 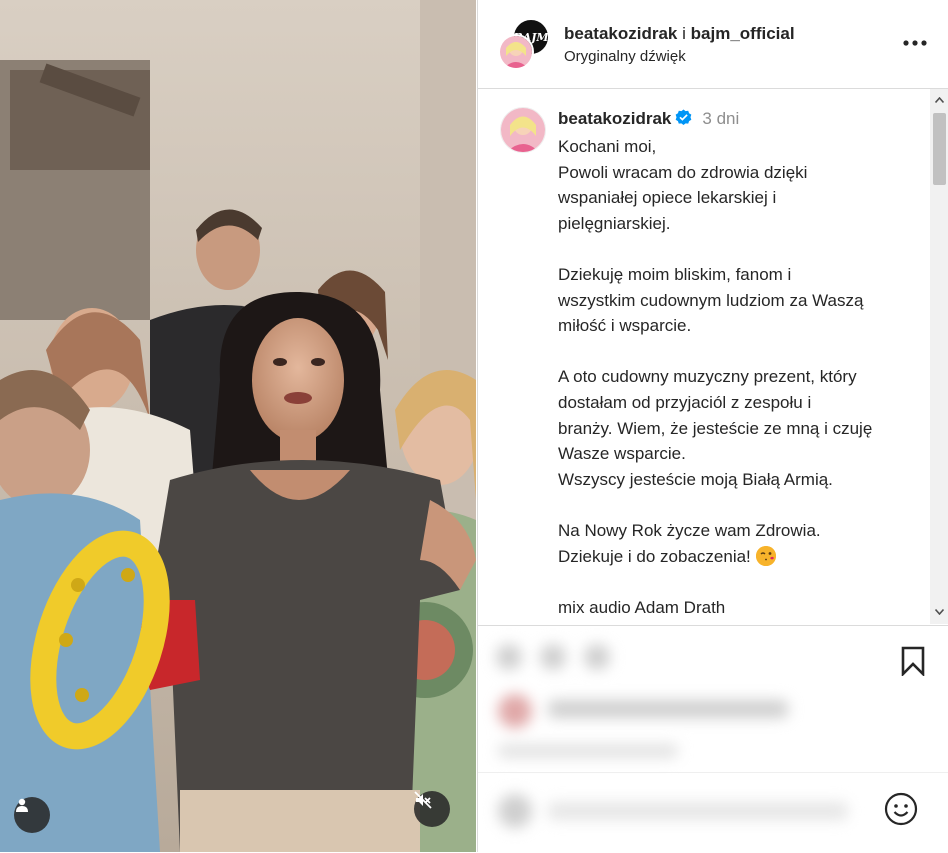 I want to click on caption-line: wspaniałej opiece lekarskiej i, so click(x=667, y=198).